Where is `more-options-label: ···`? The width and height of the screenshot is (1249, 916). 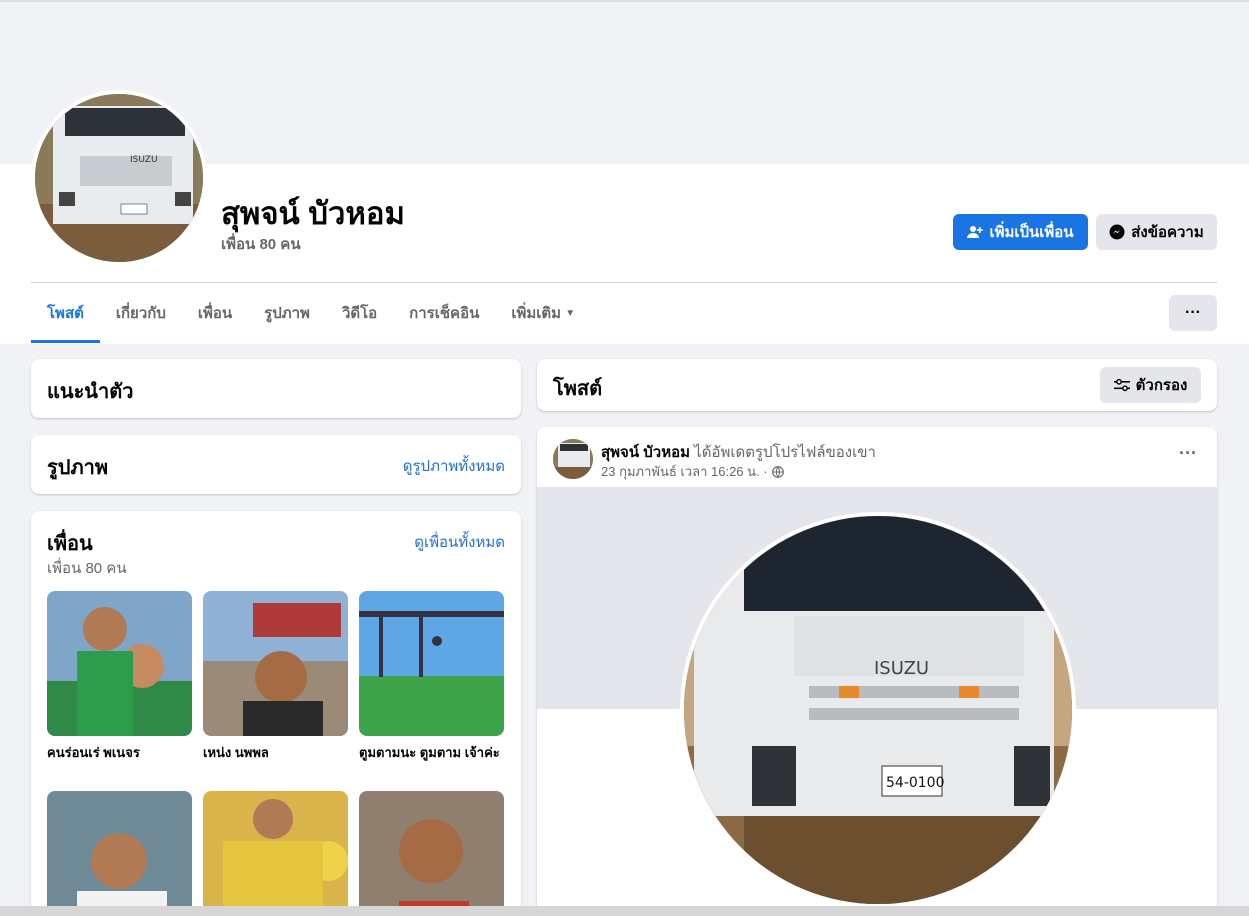 more-options-label: ··· is located at coordinates (1193, 312).